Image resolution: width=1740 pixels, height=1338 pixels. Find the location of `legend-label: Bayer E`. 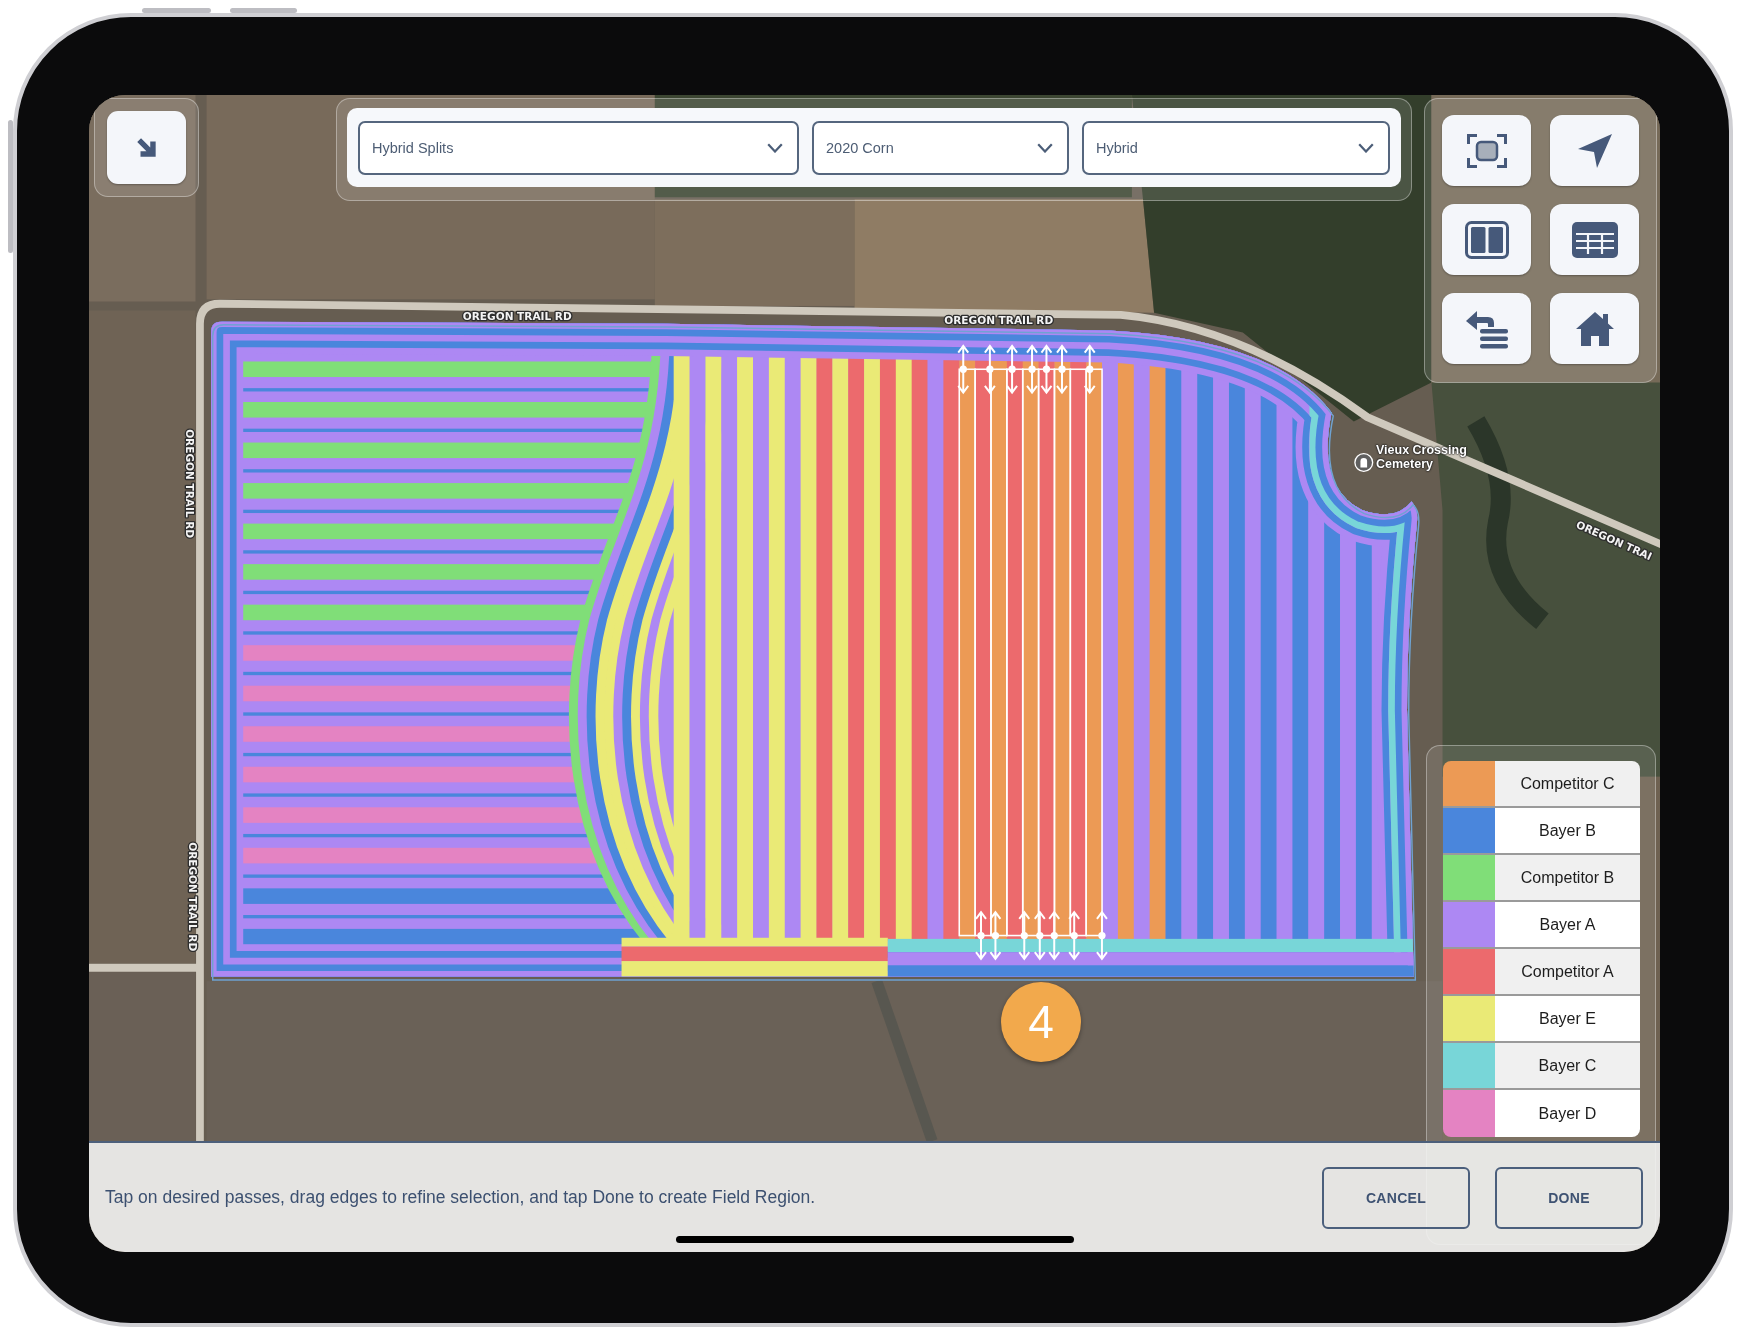

legend-label: Bayer E is located at coordinates (1567, 1018).